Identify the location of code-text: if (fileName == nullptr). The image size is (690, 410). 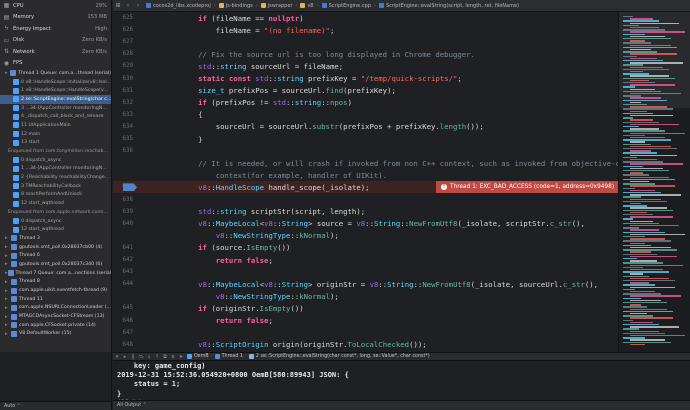
(376, 18).